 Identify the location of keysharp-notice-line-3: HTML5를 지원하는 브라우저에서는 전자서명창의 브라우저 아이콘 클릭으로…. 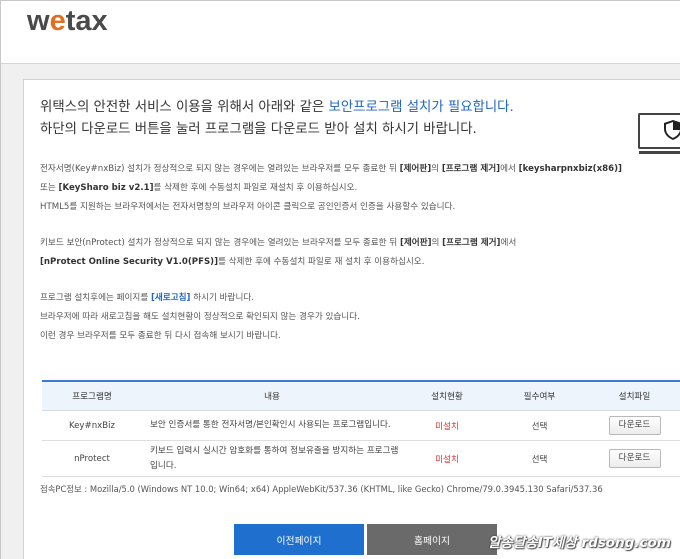
(248, 207).